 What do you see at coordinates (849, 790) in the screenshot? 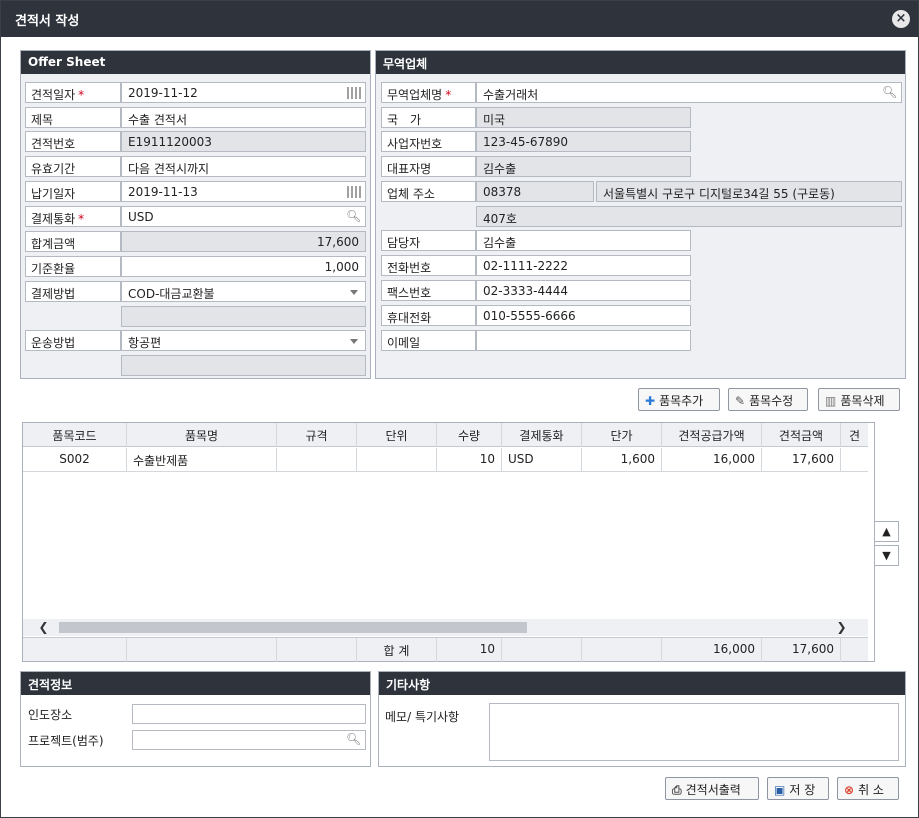
I see `cancel-icon: ⊗` at bounding box center [849, 790].